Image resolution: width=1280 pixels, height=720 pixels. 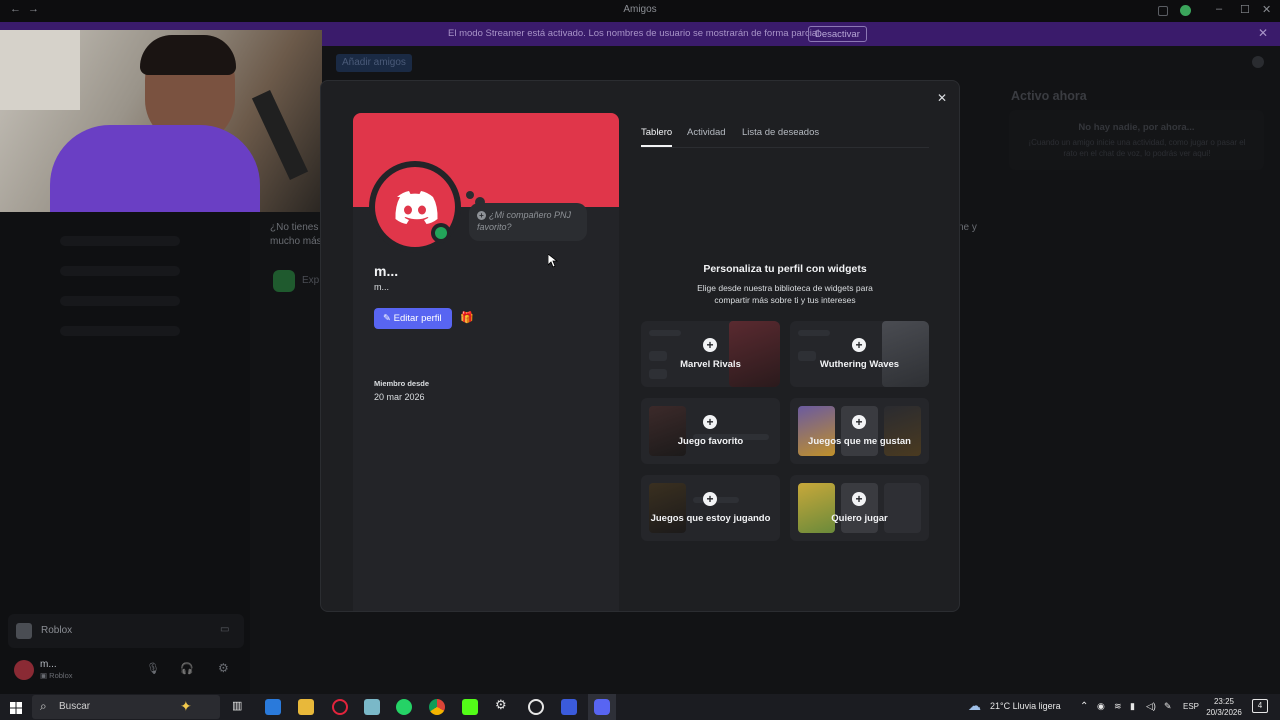 I want to click on online-dot, so click(x=441, y=233).